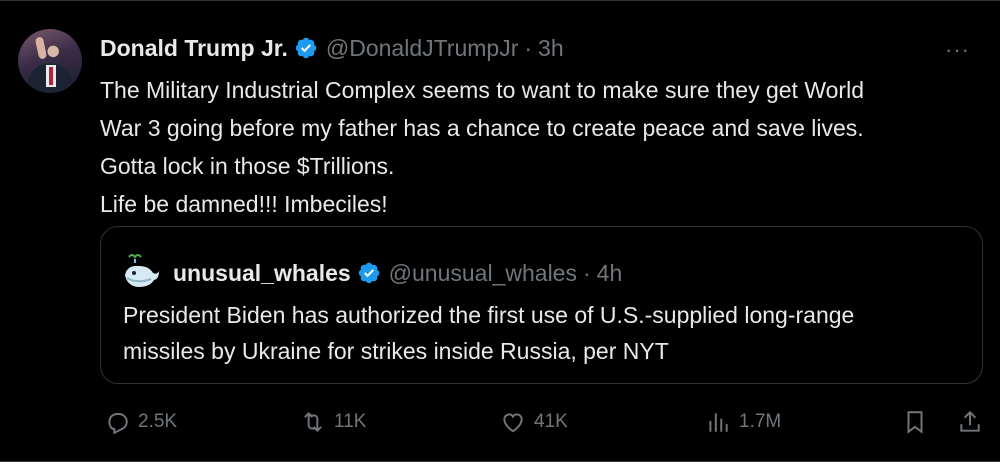  I want to click on tweet-timestamp: 3h, so click(551, 48).